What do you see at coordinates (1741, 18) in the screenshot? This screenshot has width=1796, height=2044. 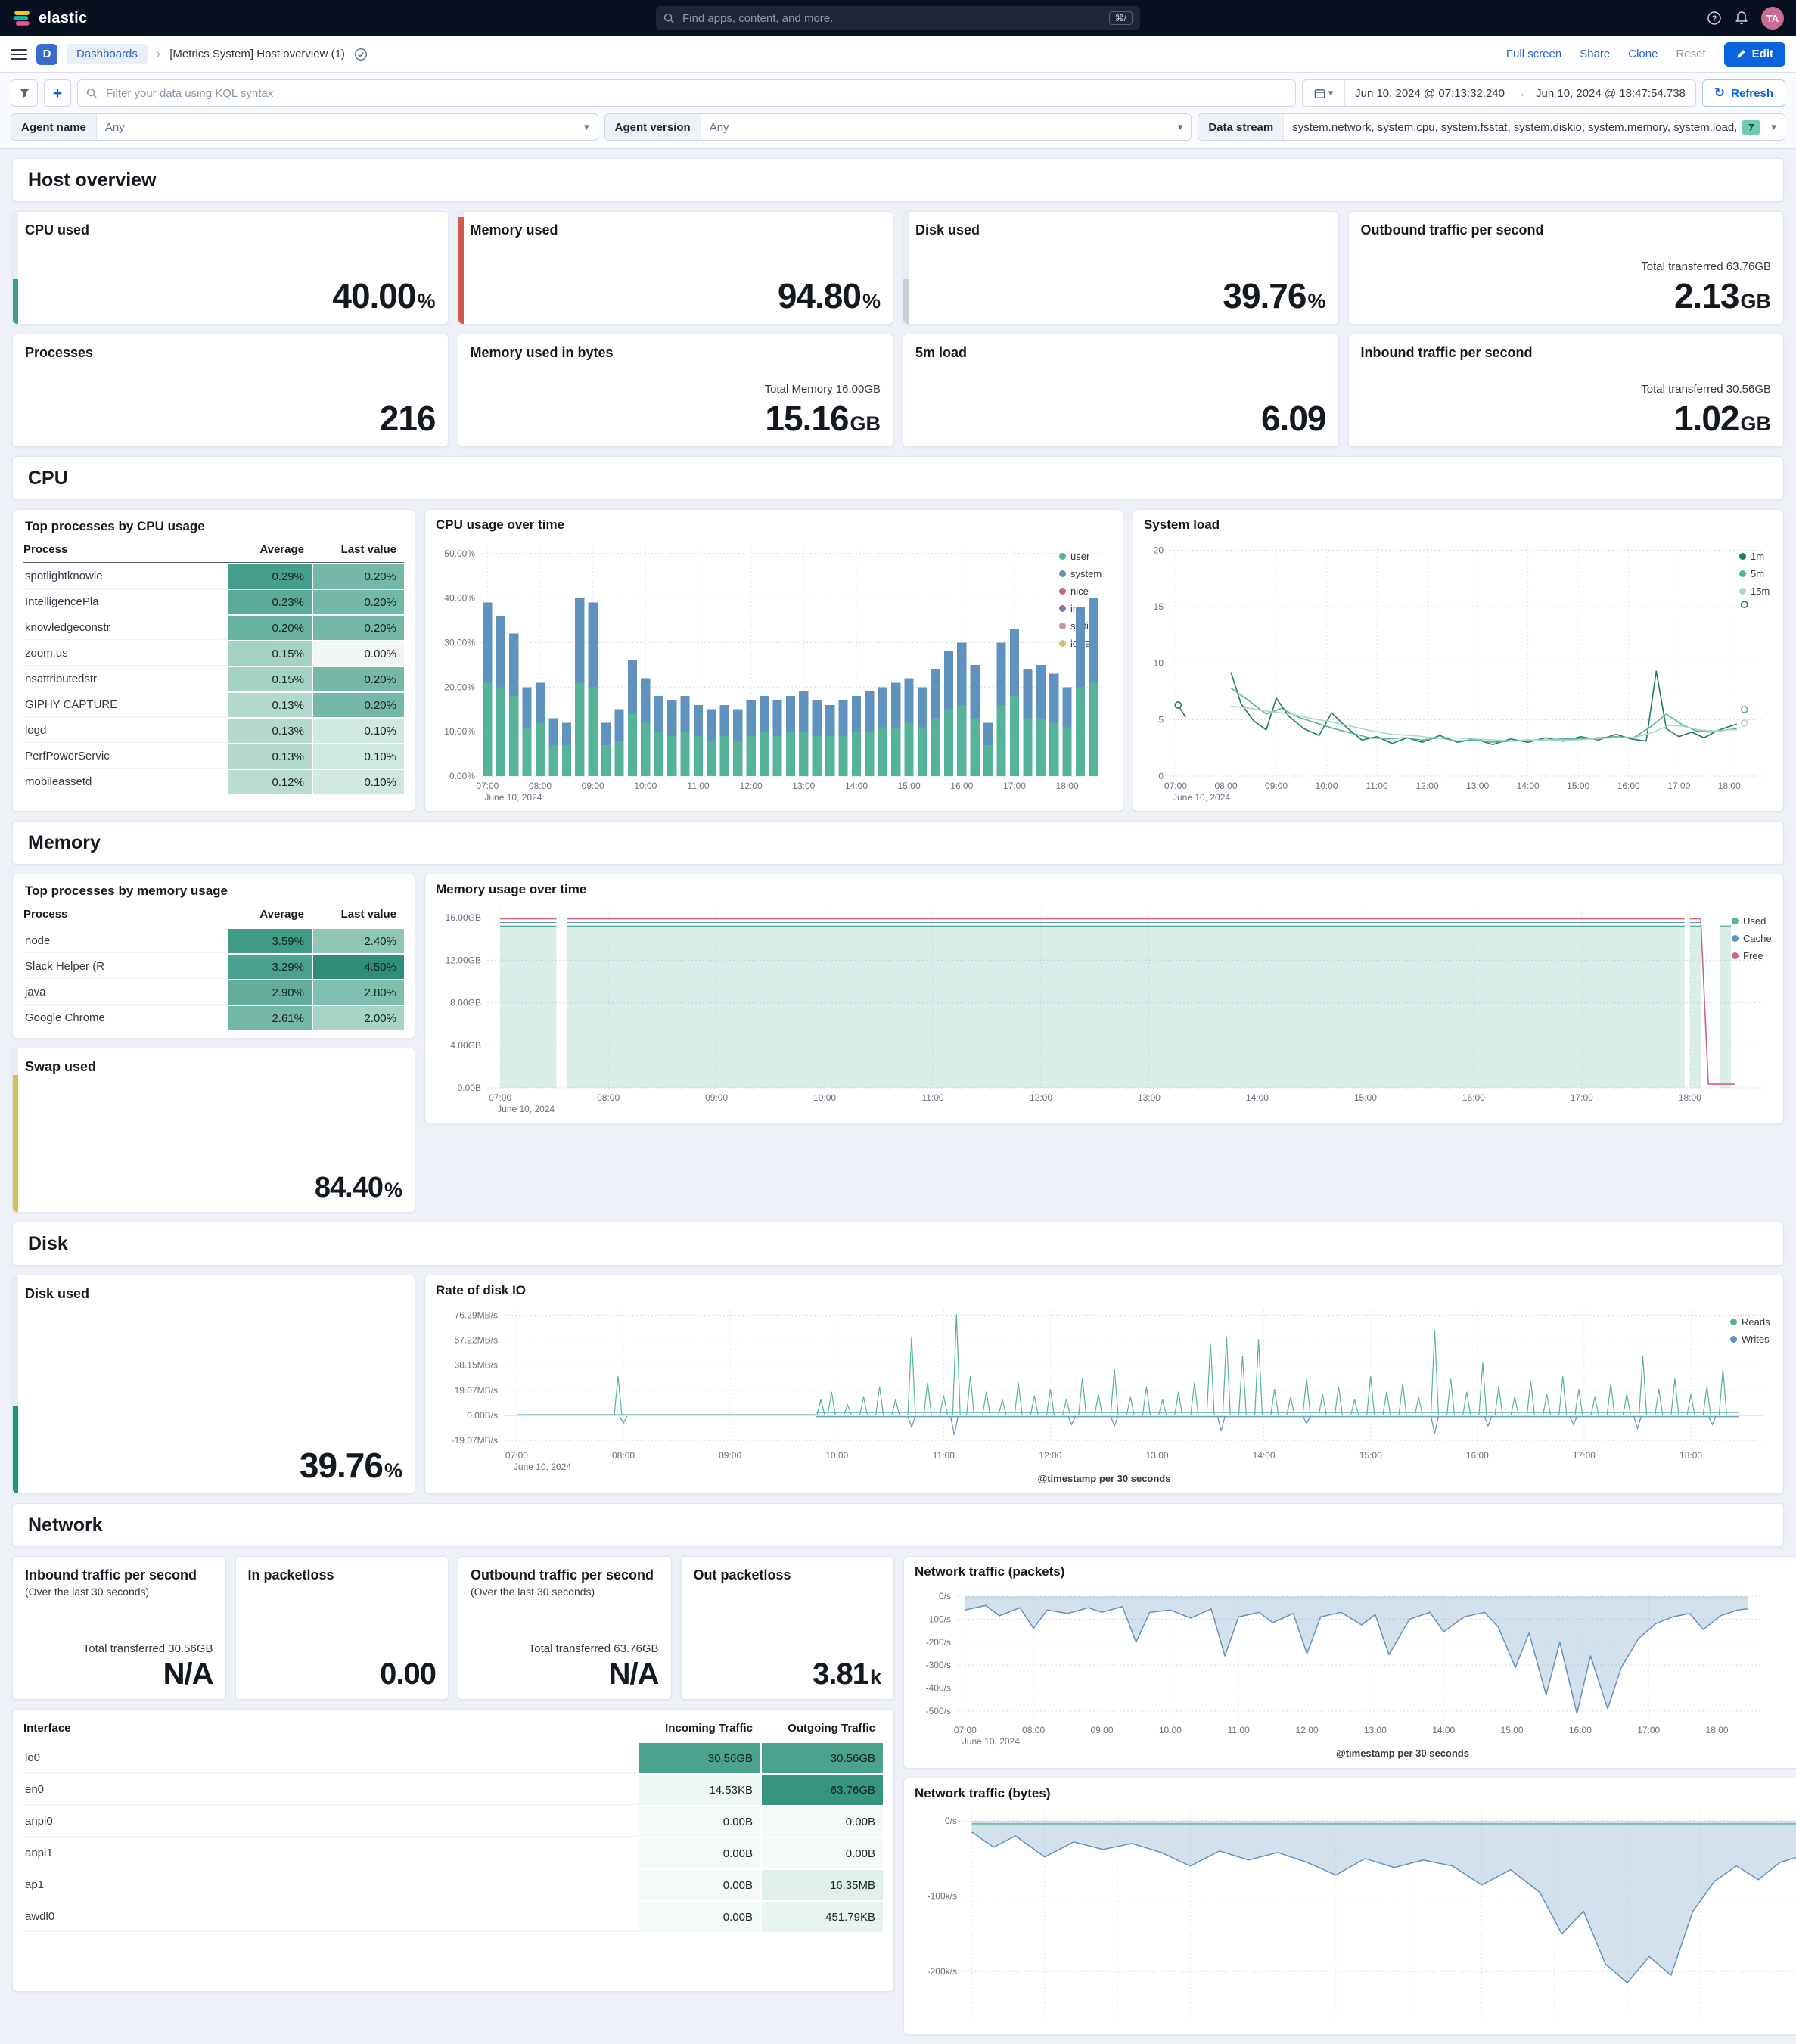 I see `notifications-icon` at bounding box center [1741, 18].